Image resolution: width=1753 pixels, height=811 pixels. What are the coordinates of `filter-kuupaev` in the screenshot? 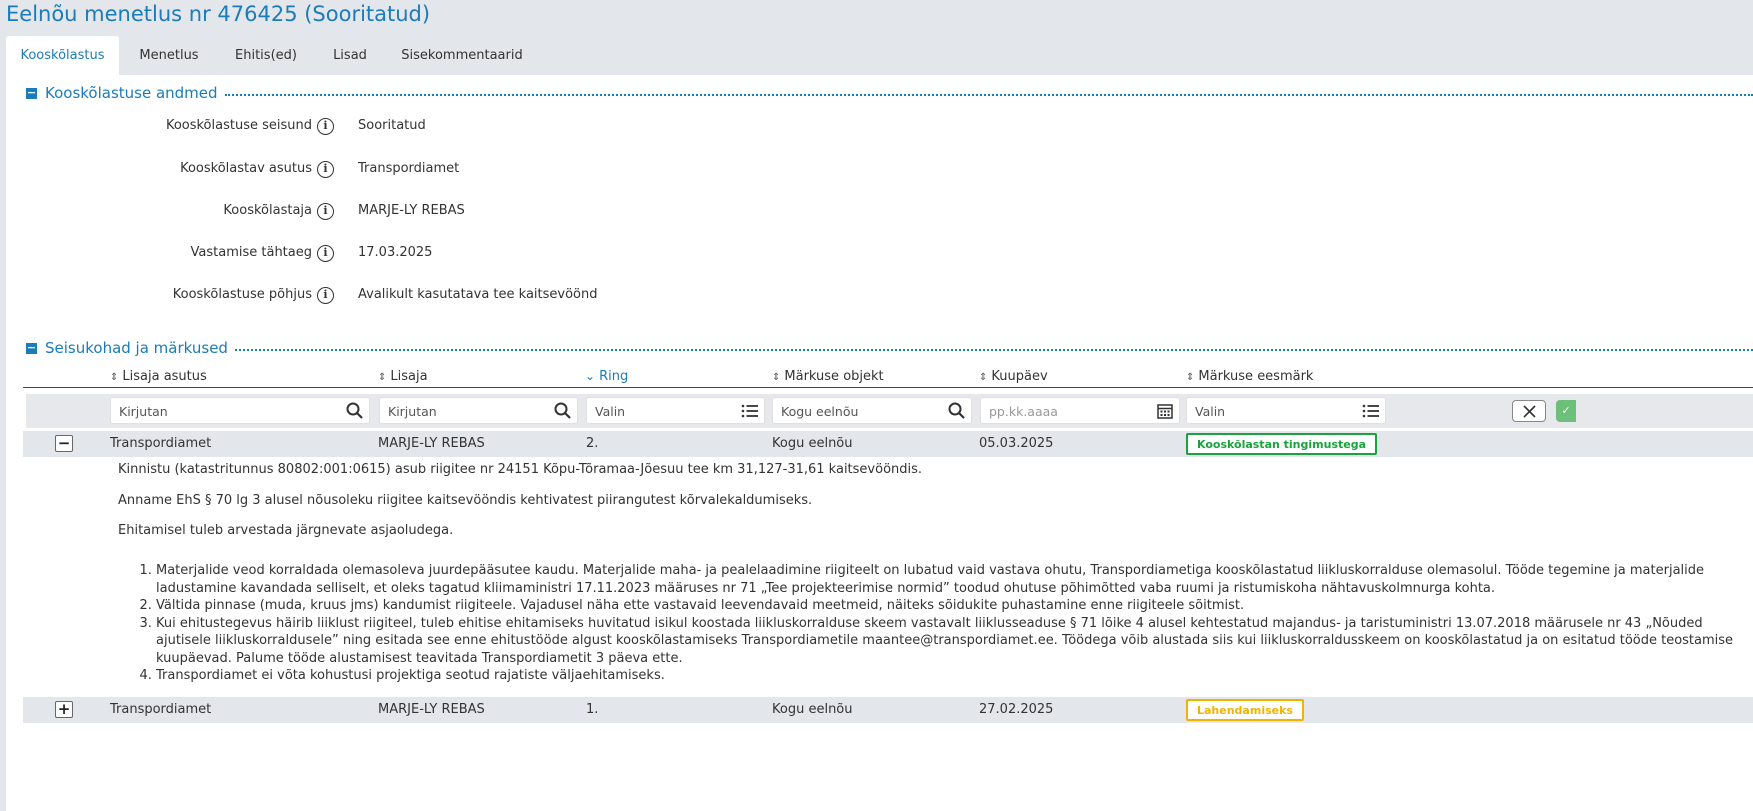 It's located at (1080, 410).